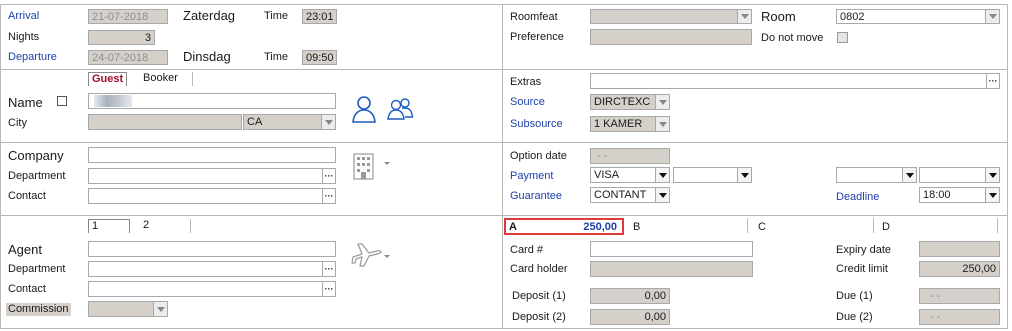 The width and height of the screenshot is (1012, 331). What do you see at coordinates (622, 102) in the screenshot?
I see `source-value: DIRCTEXC` at bounding box center [622, 102].